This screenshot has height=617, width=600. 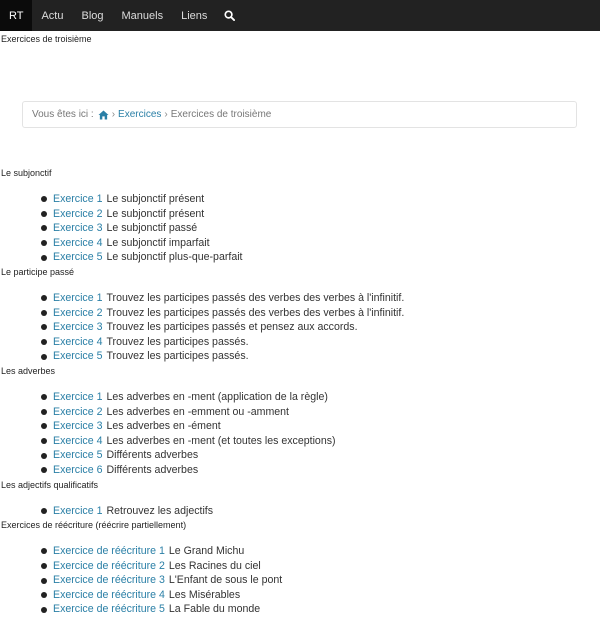 What do you see at coordinates (63, 114) in the screenshot?
I see `breadcrumb-prefix: Vous êtes ici :` at bounding box center [63, 114].